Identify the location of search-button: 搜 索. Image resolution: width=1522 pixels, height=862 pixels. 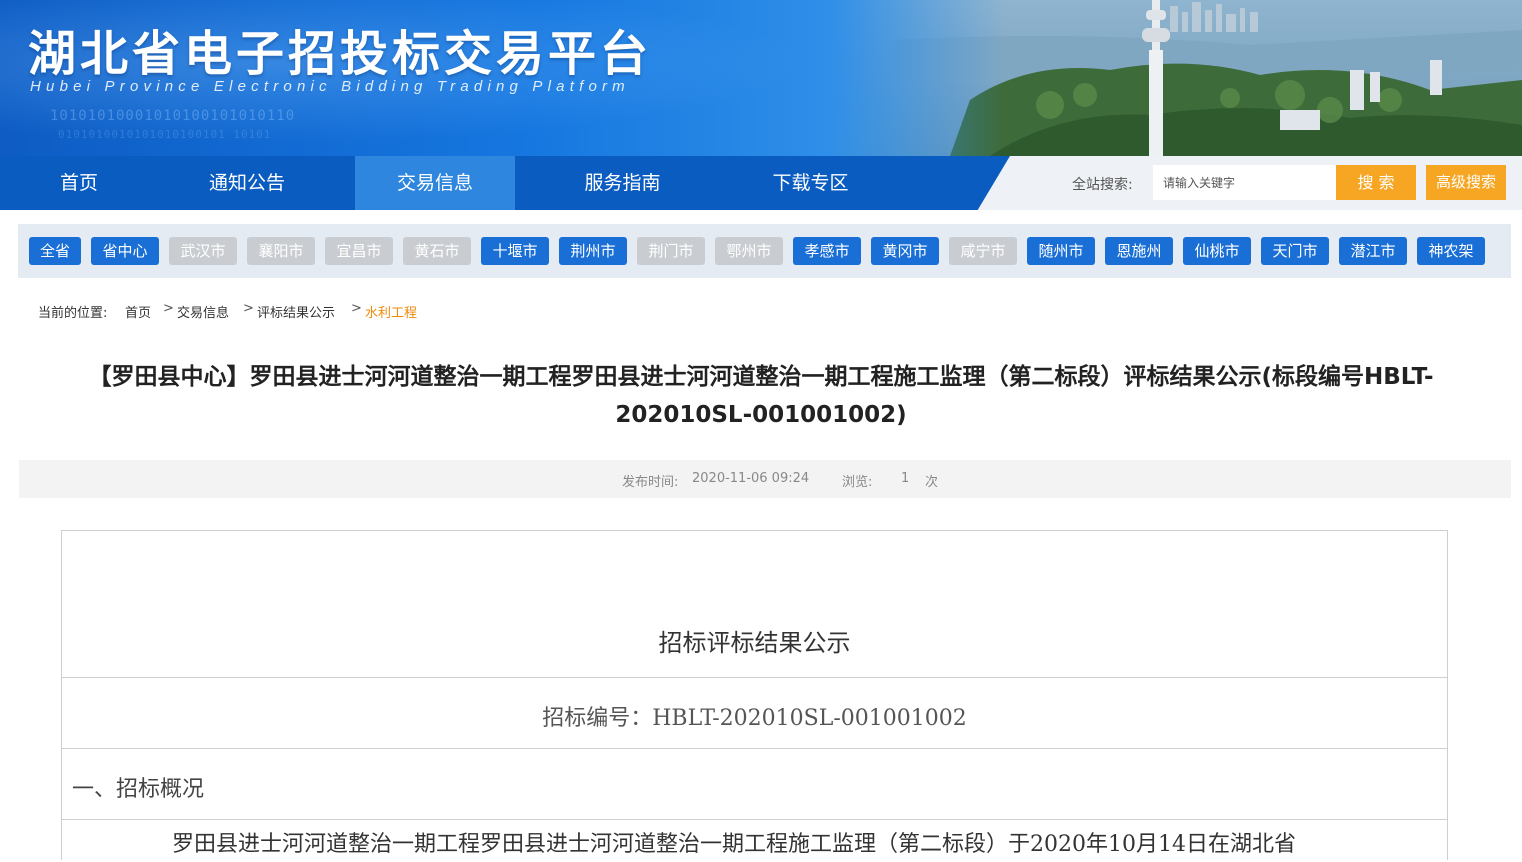
(1376, 182).